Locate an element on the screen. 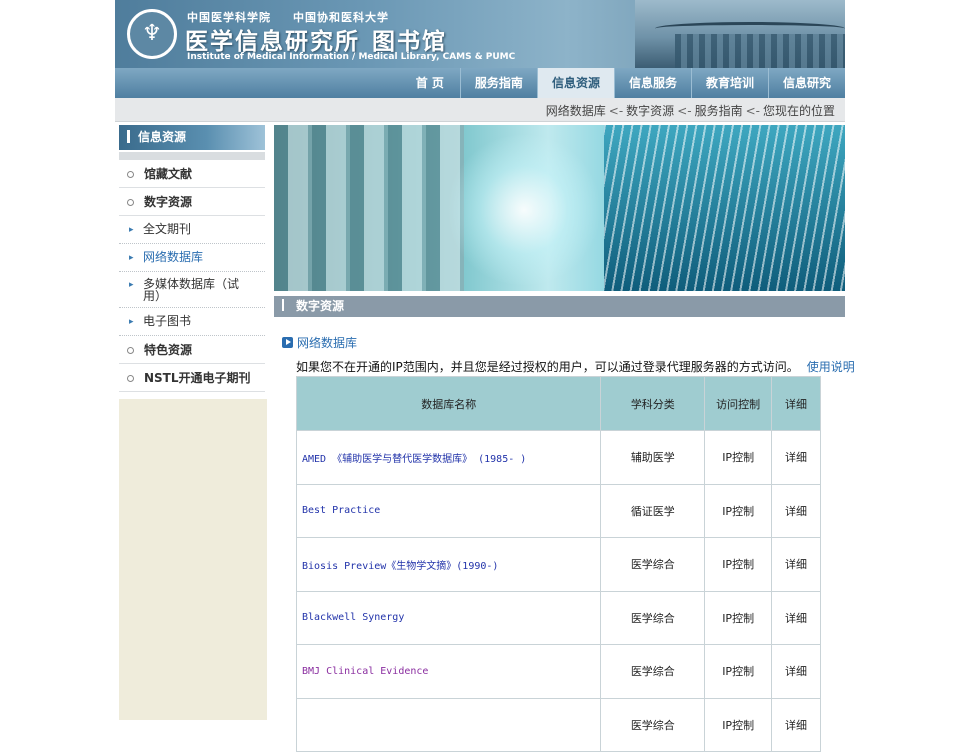 Image resolution: width=960 pixels, height=752 pixels. binary-code-graphic is located at coordinates (724, 208).